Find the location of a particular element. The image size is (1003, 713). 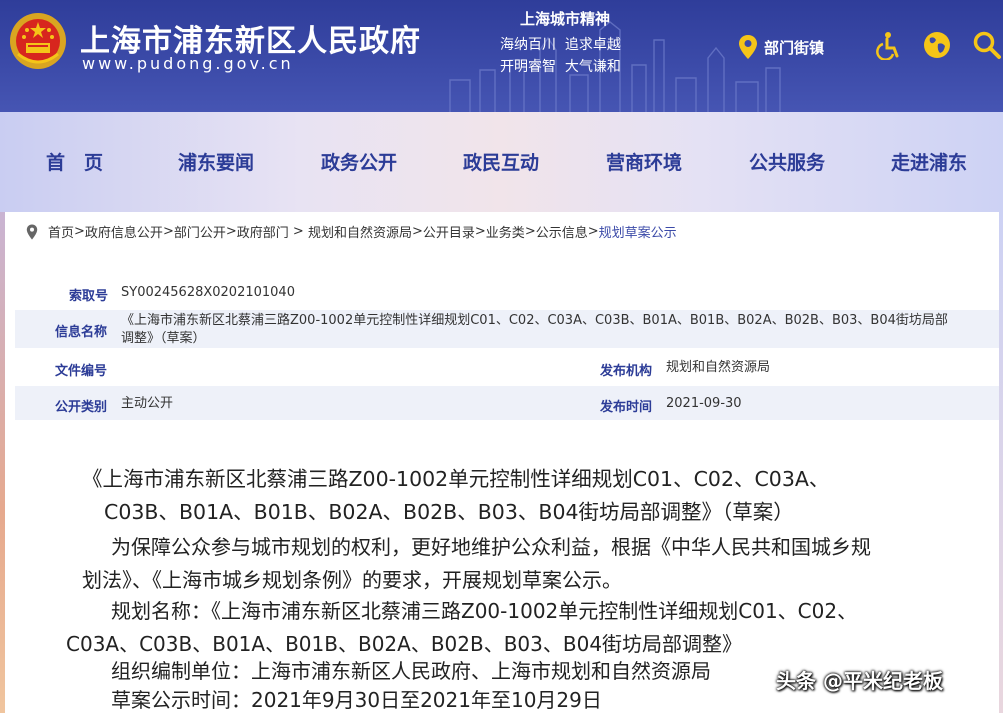

national-emblem-icon is located at coordinates (38, 41).